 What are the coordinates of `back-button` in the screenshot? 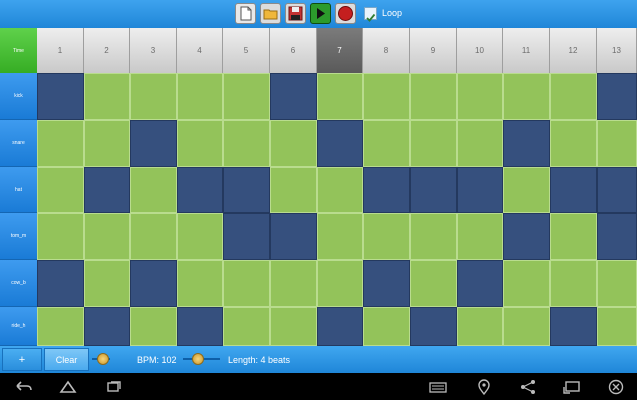 It's located at (24, 387).